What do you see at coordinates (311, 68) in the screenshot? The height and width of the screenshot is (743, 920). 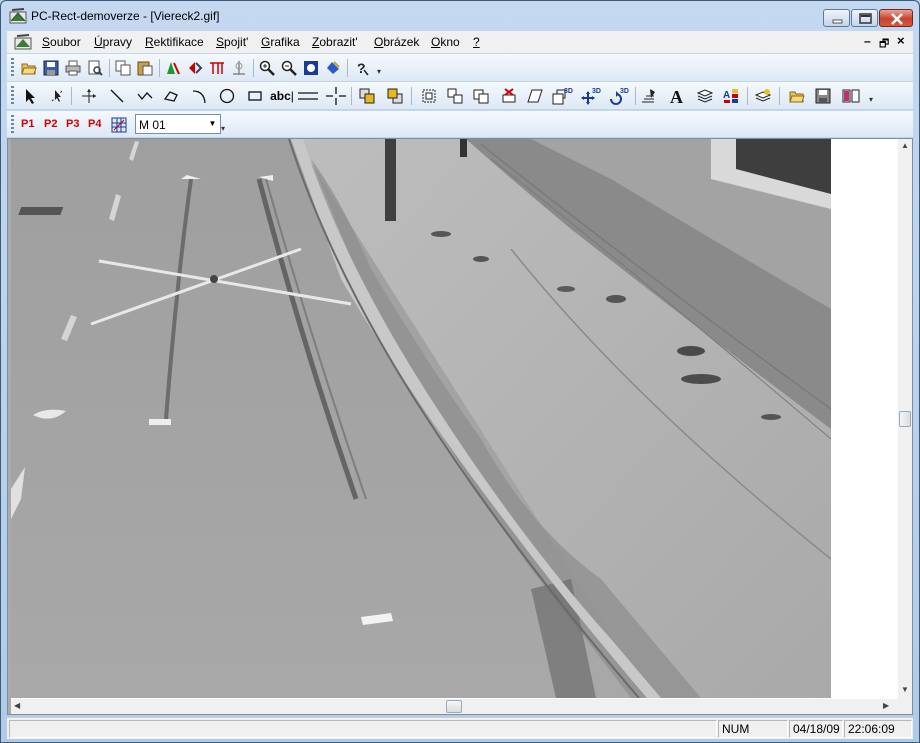 I see `zoom-fit-icon` at bounding box center [311, 68].